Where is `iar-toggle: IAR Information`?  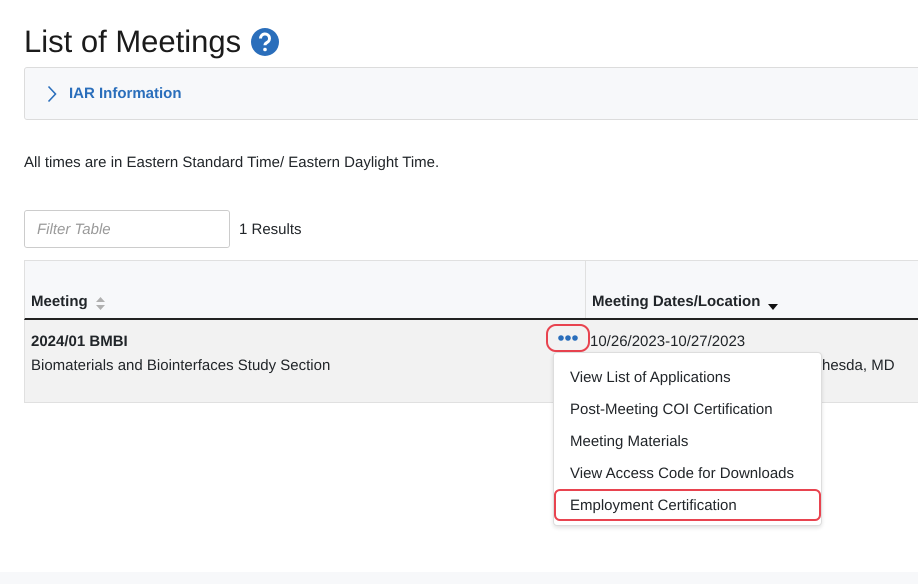
iar-toggle: IAR Information is located at coordinates (114, 93).